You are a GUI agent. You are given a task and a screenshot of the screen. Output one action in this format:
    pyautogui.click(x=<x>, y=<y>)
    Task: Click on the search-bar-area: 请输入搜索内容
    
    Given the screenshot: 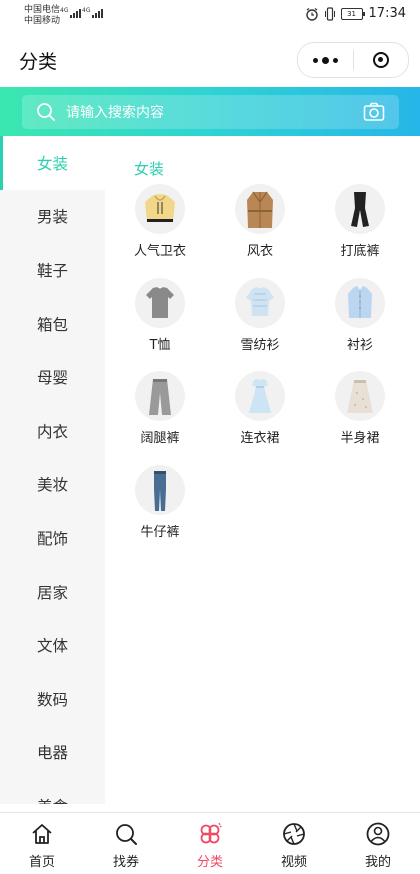 What is the action you would take?
    pyautogui.click(x=210, y=111)
    